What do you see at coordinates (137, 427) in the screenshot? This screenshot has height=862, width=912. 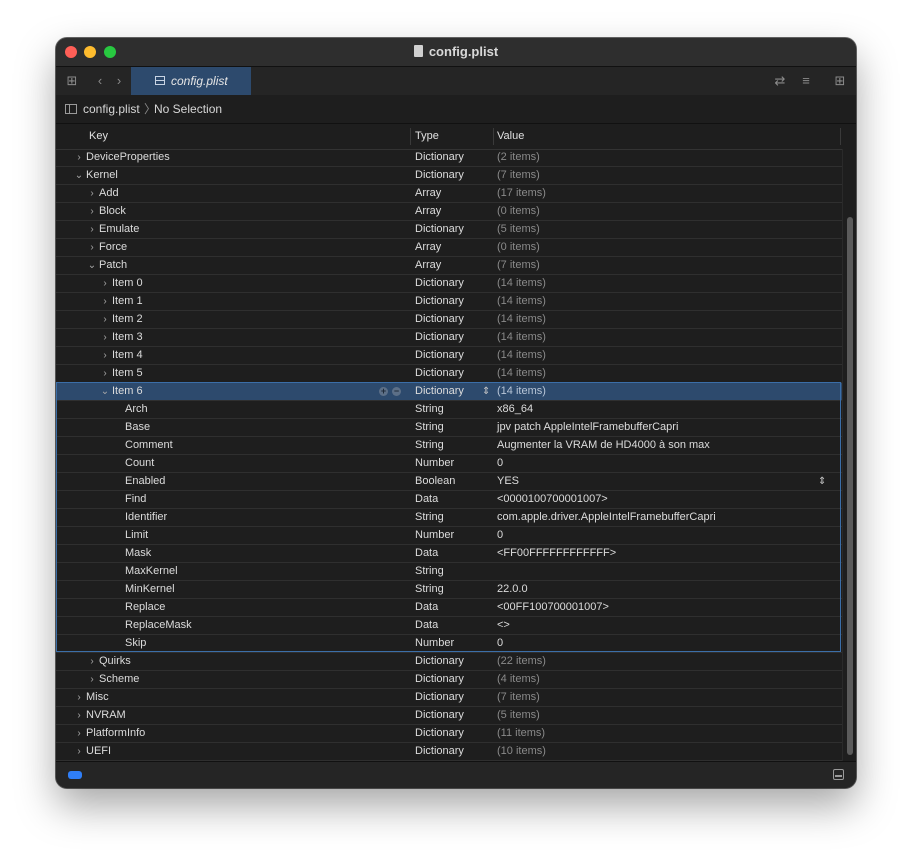 I see `row-key: Base` at bounding box center [137, 427].